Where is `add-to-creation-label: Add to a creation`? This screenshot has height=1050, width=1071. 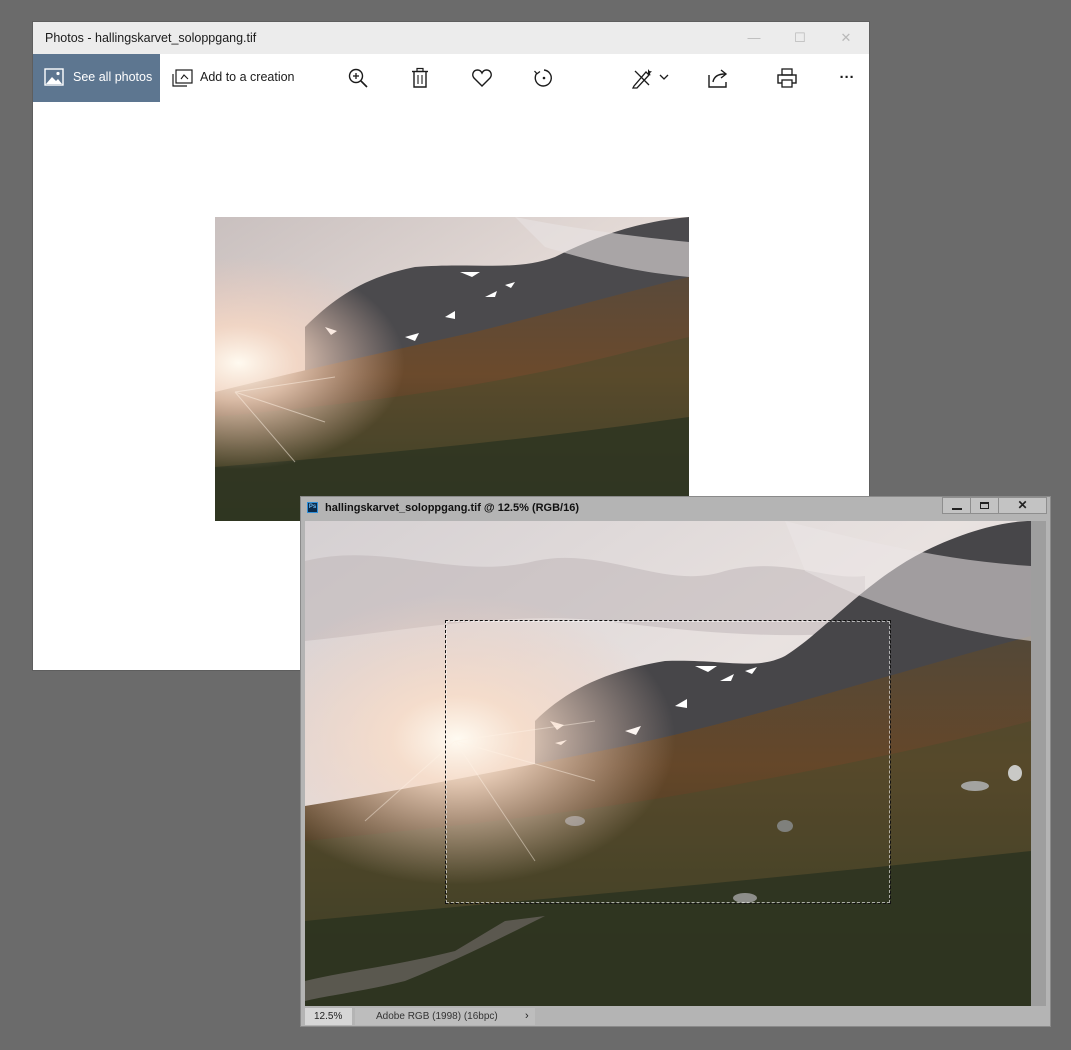 add-to-creation-label: Add to a creation is located at coordinates (247, 77).